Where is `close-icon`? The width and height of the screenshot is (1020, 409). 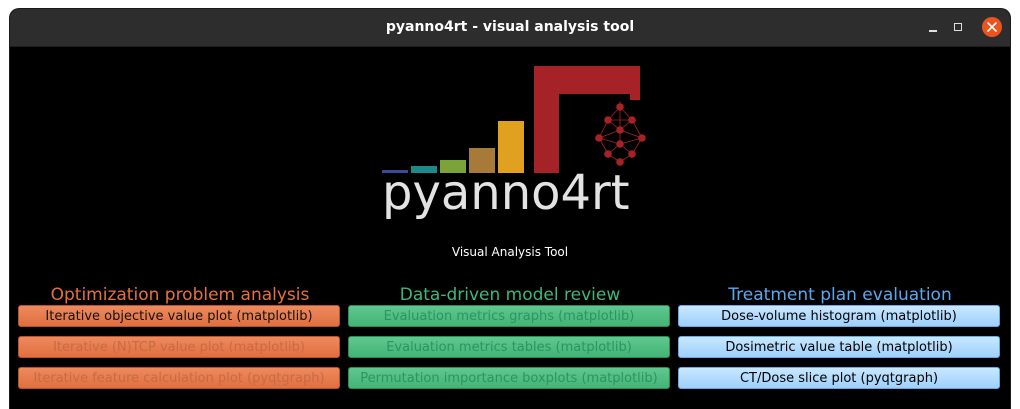 close-icon is located at coordinates (992, 27).